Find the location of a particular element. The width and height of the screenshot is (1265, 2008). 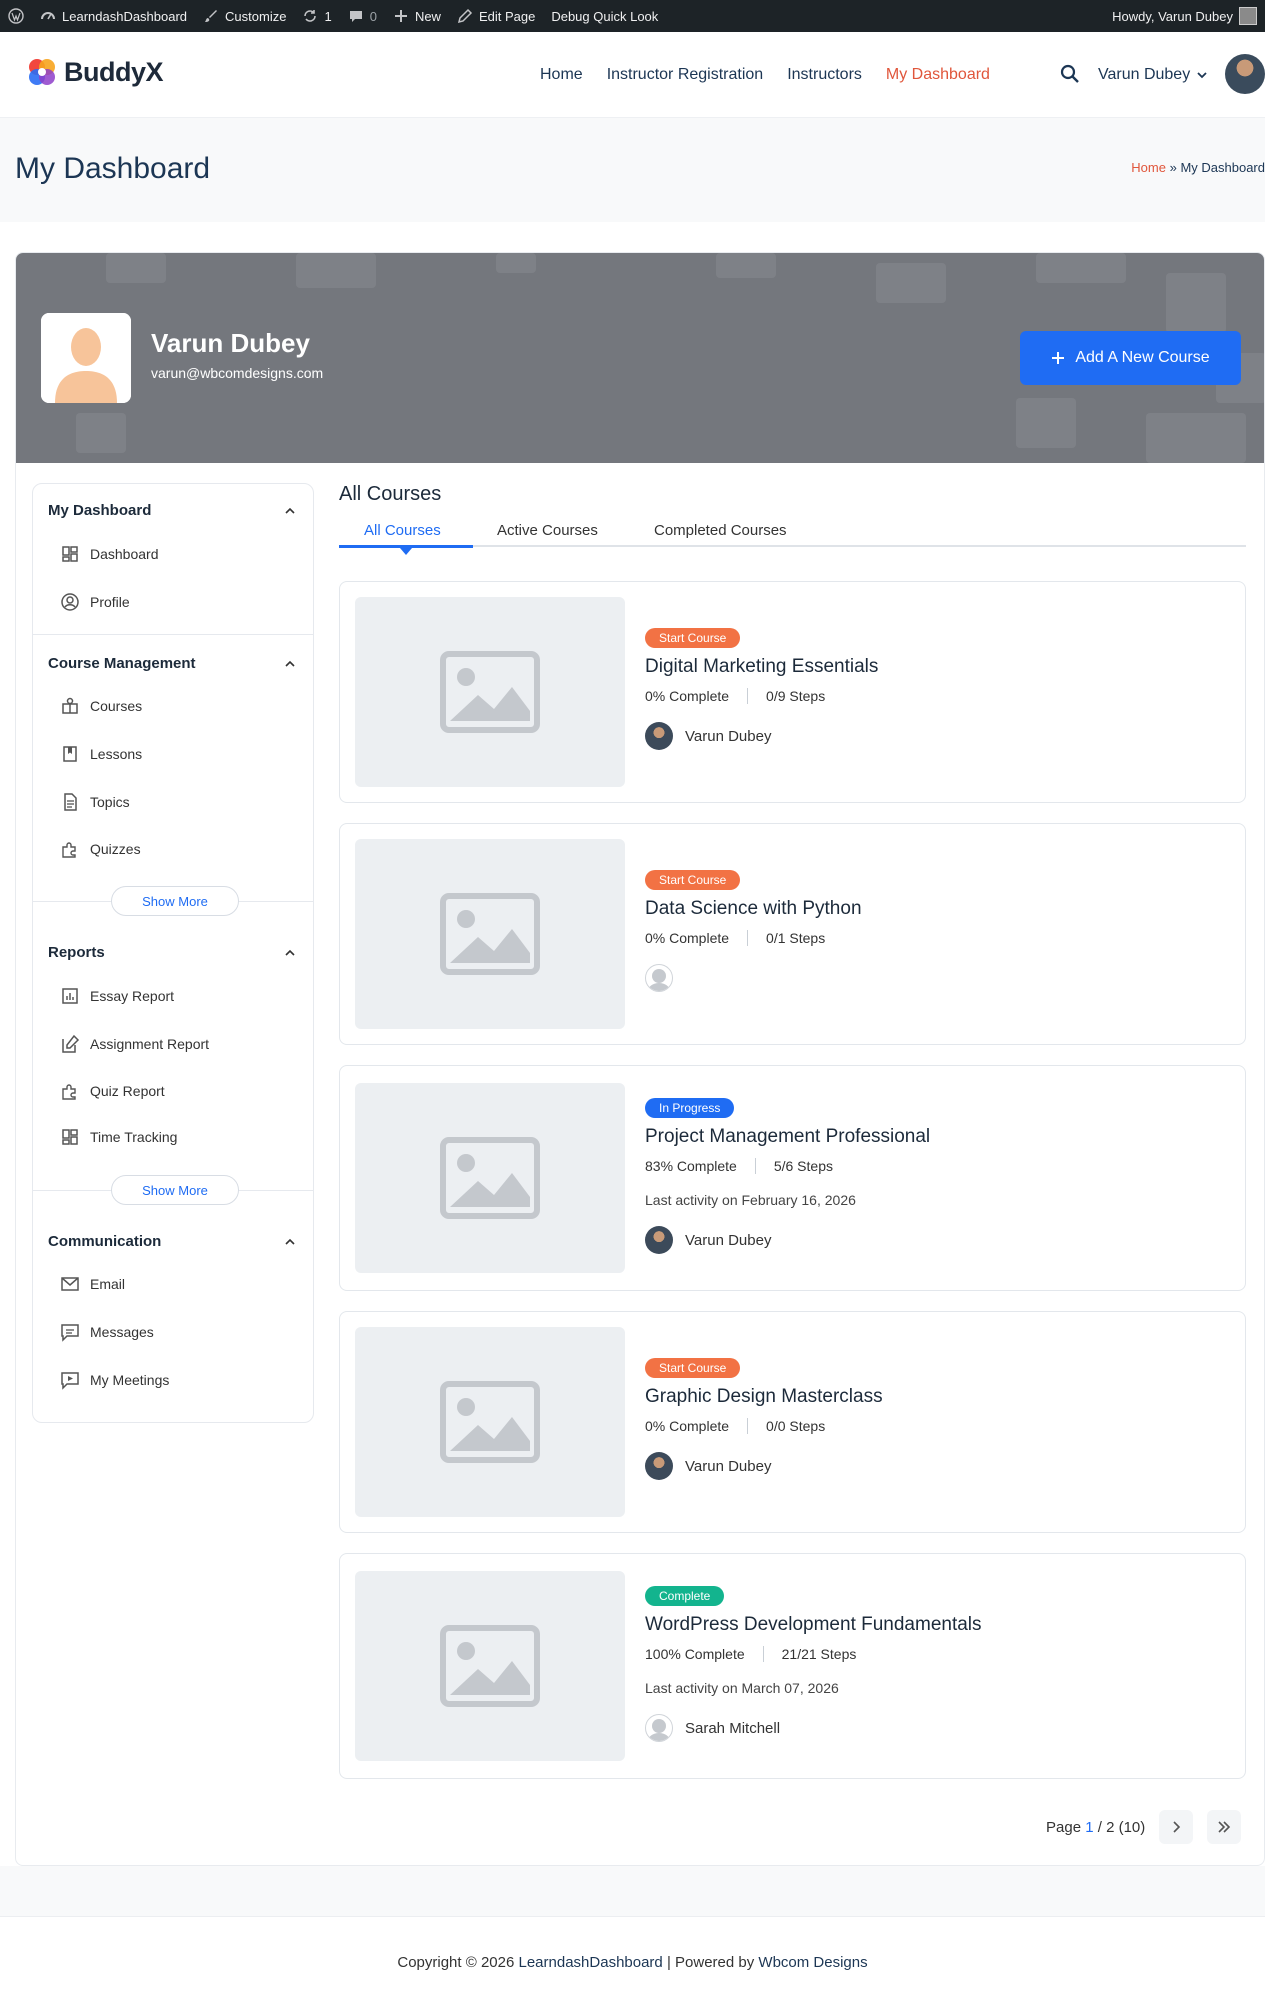

sidebar-item-assignment-report: Assignment Report is located at coordinates (134, 1044).